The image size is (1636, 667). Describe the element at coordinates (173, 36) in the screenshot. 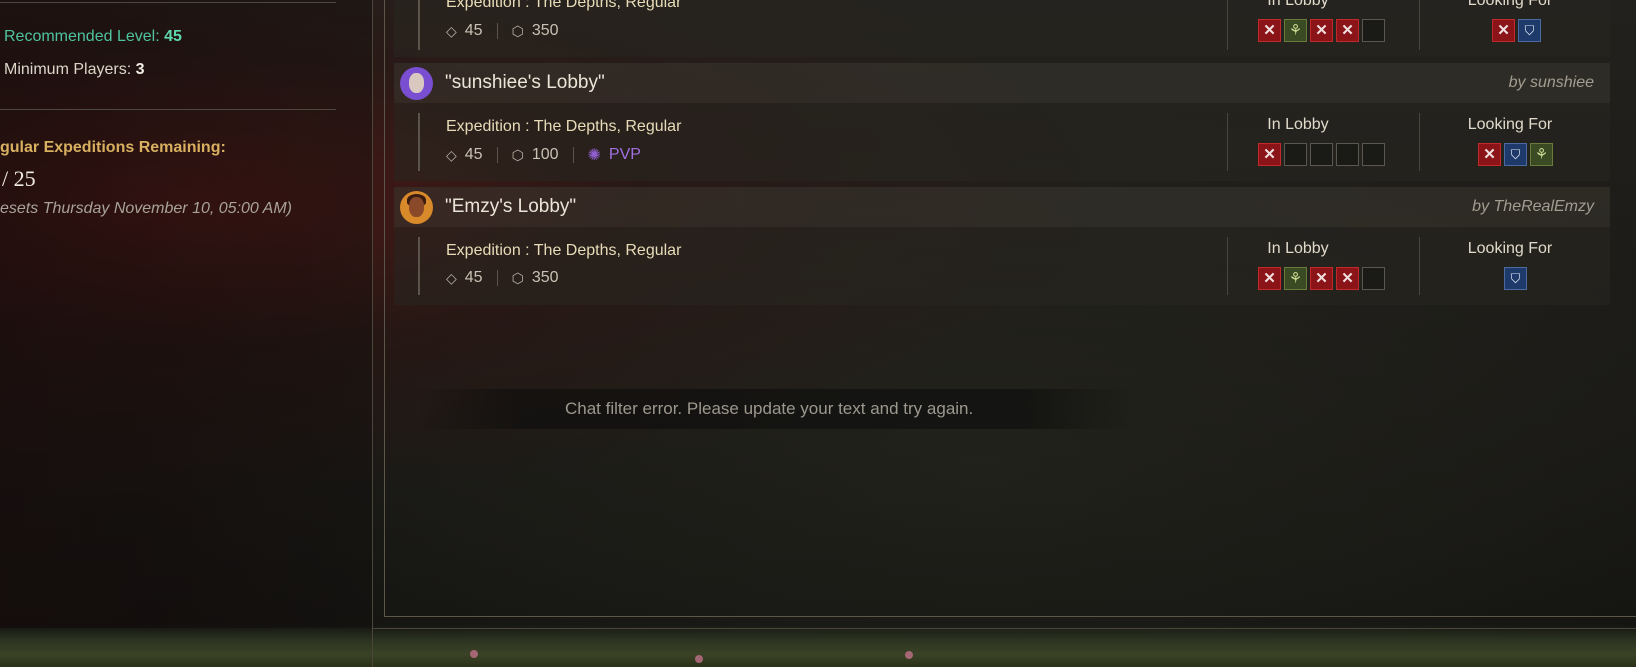

I see `recommended-level-value: 45` at that location.